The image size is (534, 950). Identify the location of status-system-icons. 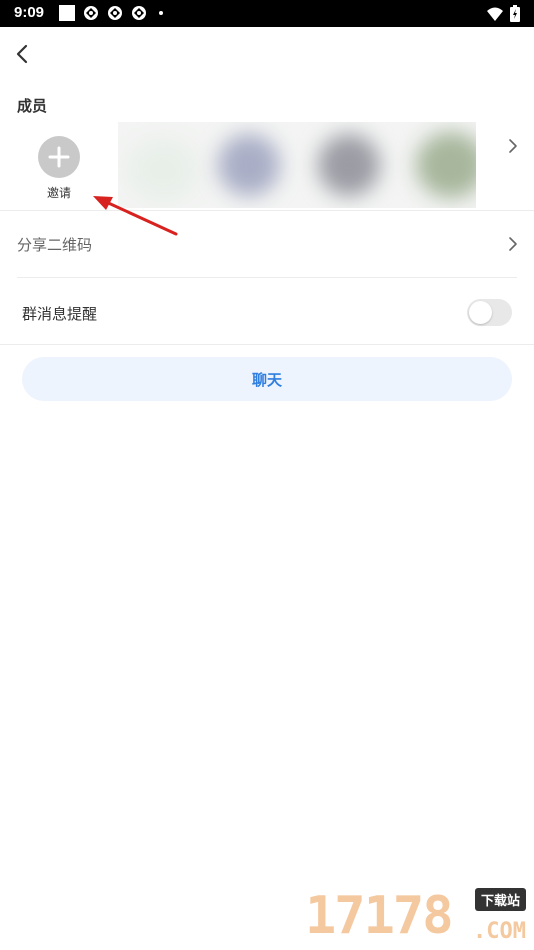
(503, 13).